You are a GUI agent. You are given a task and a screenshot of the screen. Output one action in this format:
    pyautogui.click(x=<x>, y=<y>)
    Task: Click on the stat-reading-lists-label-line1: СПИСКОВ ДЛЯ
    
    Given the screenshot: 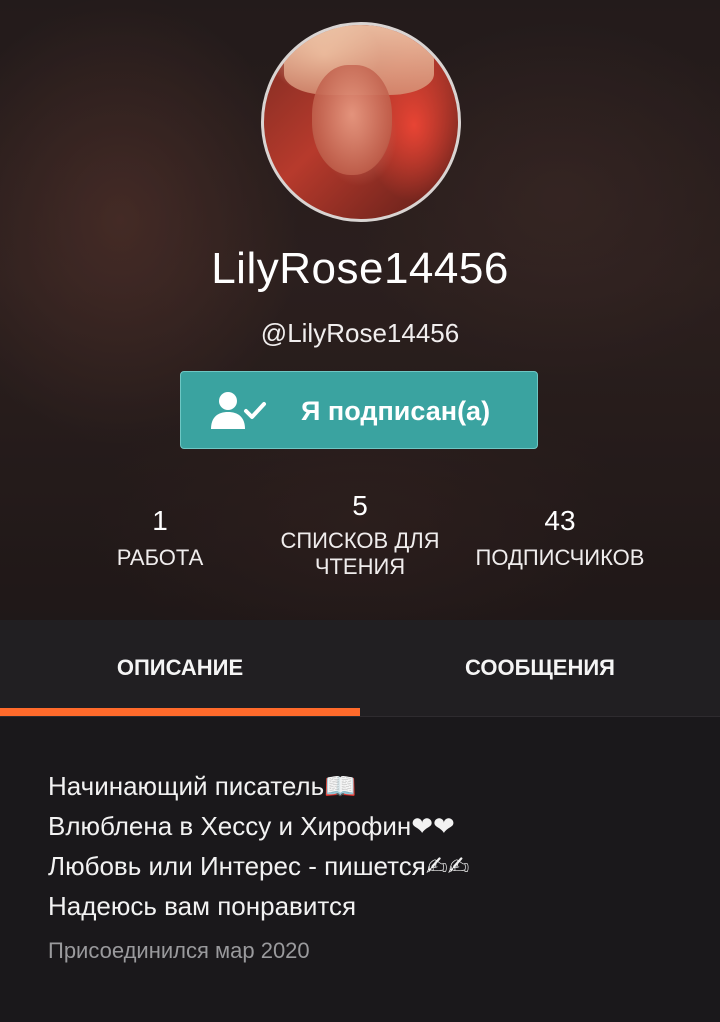 What is the action you would take?
    pyautogui.click(x=360, y=540)
    